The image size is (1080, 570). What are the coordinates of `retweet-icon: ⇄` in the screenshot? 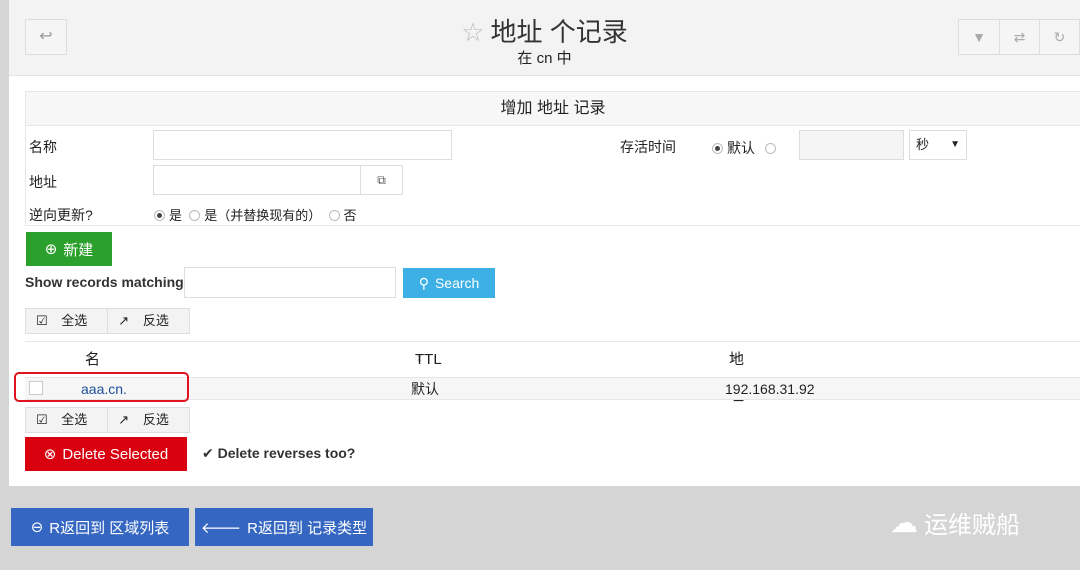 It's located at (1019, 37).